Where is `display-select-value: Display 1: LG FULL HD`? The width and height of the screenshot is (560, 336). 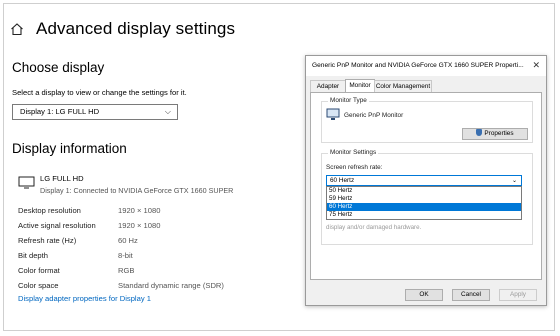
display-select-value: Display 1: LG FULL HD is located at coordinates (60, 111).